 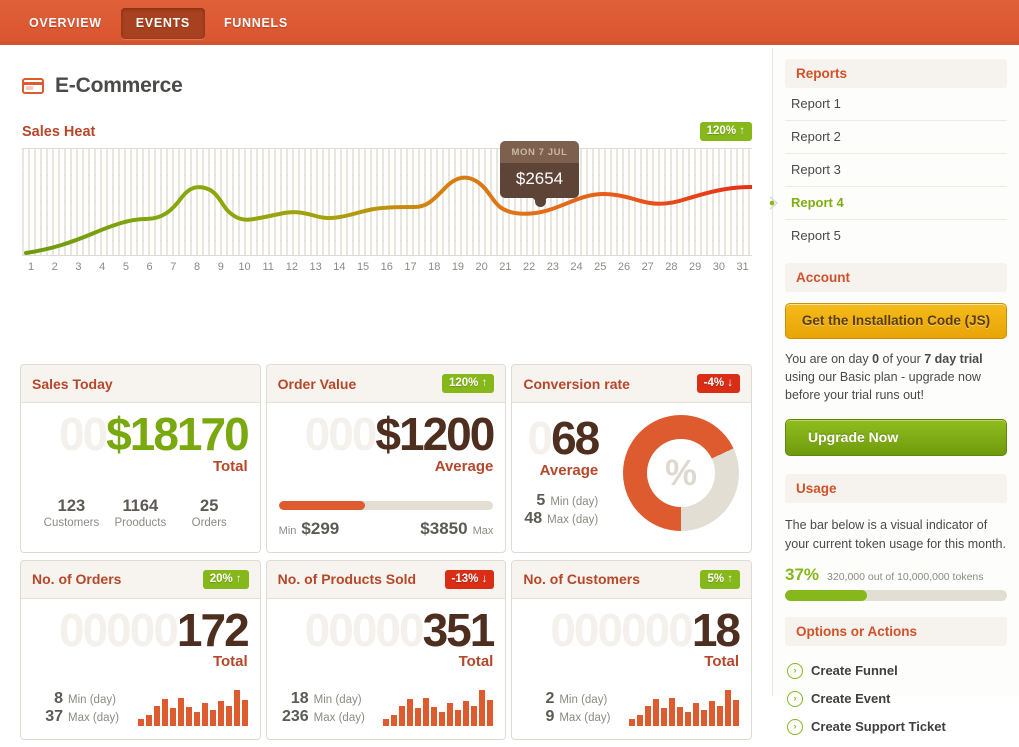 What do you see at coordinates (624, 267) in the screenshot?
I see `x-tick: 26` at bounding box center [624, 267].